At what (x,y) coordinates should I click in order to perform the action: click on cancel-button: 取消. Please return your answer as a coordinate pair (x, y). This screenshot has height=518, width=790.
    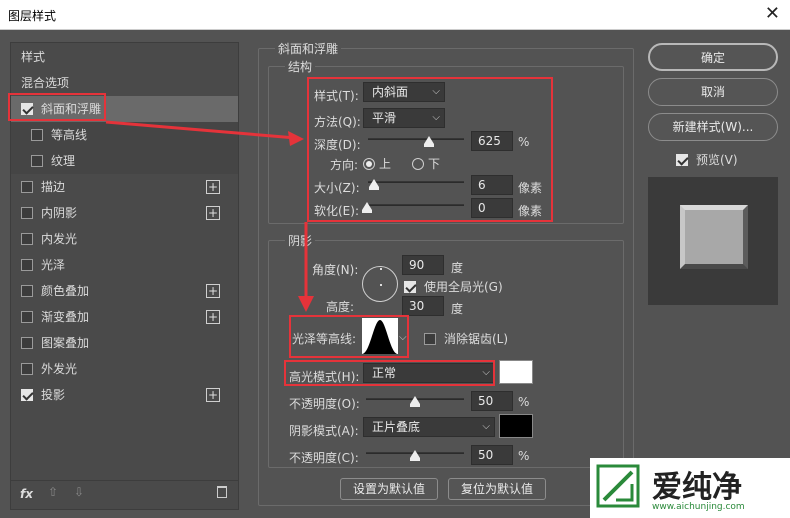
    Looking at the image, I should click on (713, 92).